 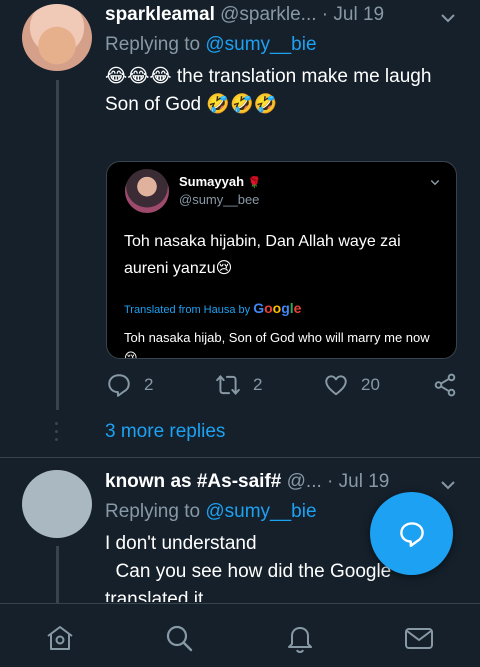 I want to click on share-button, so click(x=445, y=385).